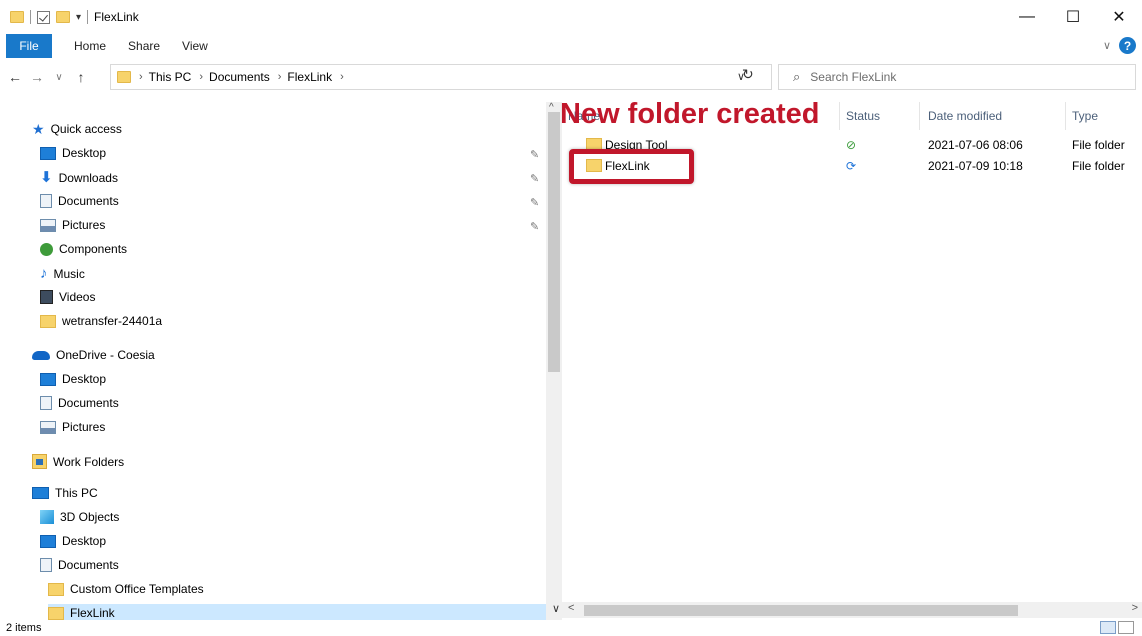 The height and width of the screenshot is (636, 1142). I want to click on search-input: ⌕ Search FlexLink, so click(957, 77).